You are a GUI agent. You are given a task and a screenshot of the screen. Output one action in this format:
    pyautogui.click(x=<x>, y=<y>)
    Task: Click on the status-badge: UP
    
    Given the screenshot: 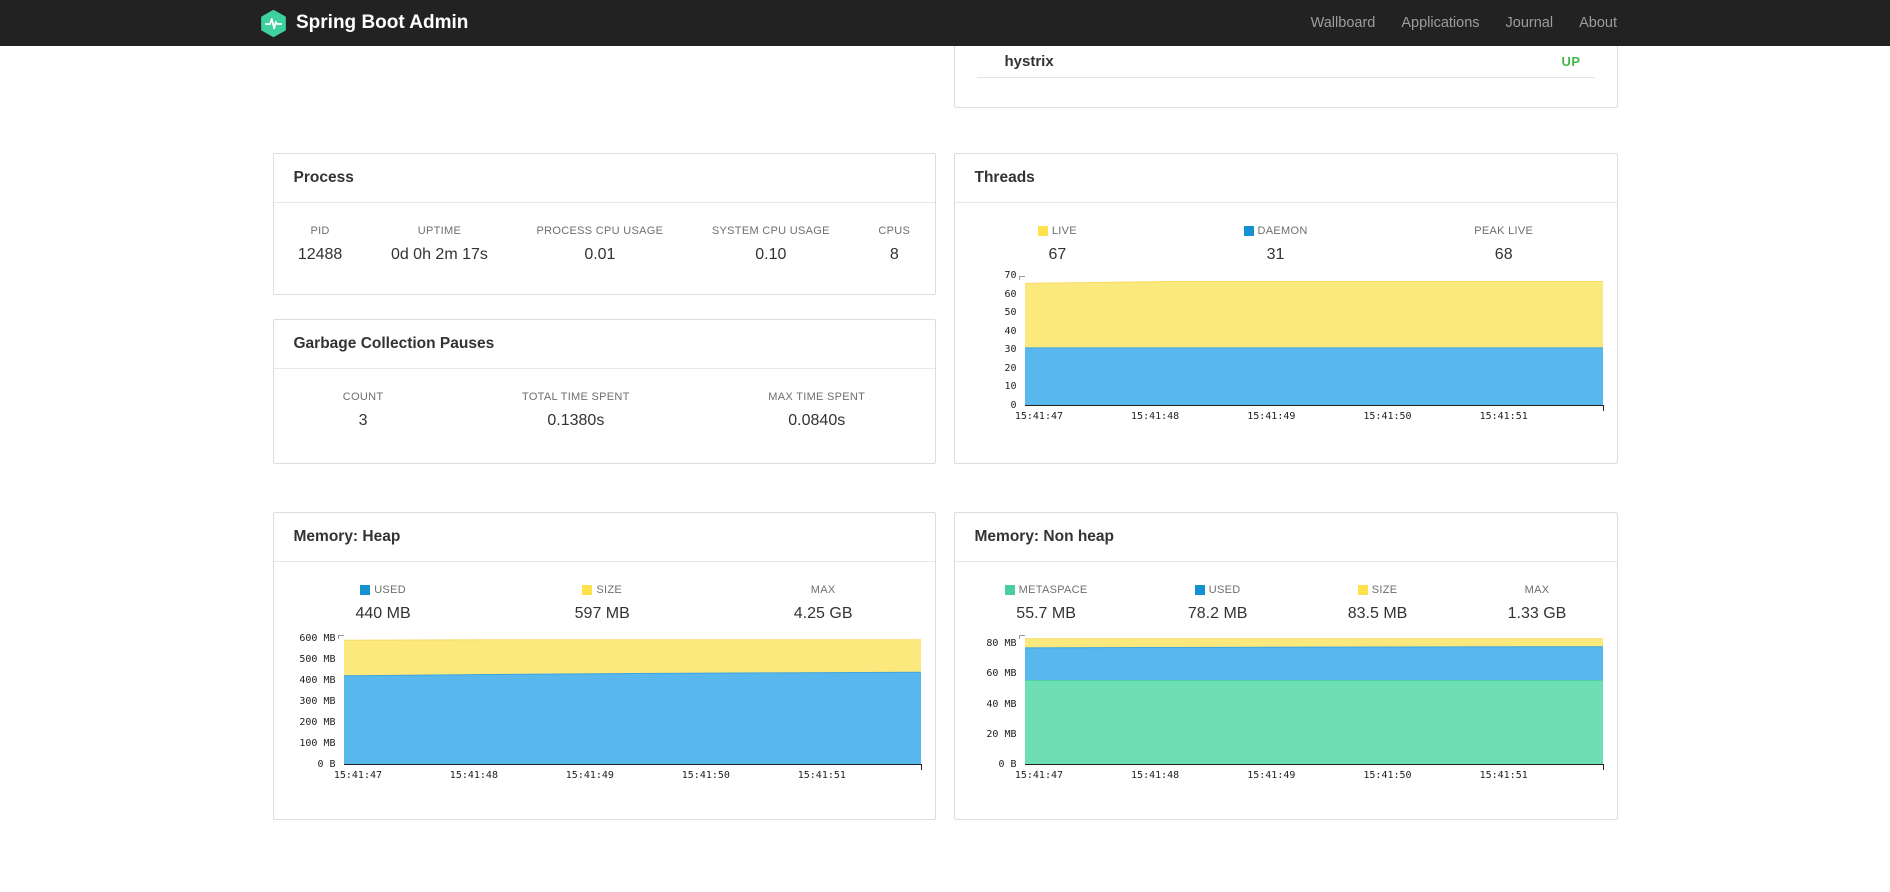 What is the action you would take?
    pyautogui.click(x=1571, y=61)
    